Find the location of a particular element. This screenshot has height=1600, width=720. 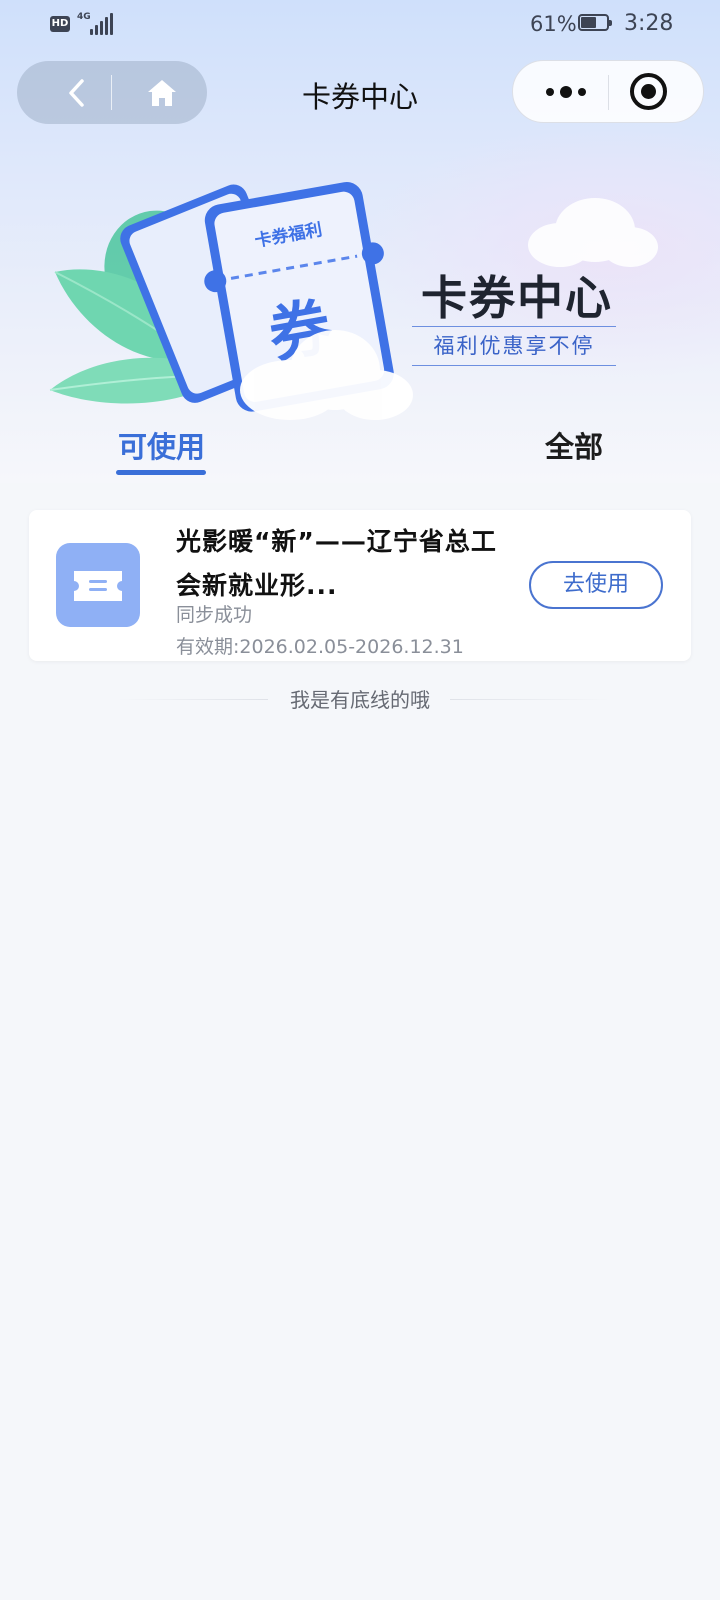

coupon-illustration: 卡券福利 券 is located at coordinates (231, 301).